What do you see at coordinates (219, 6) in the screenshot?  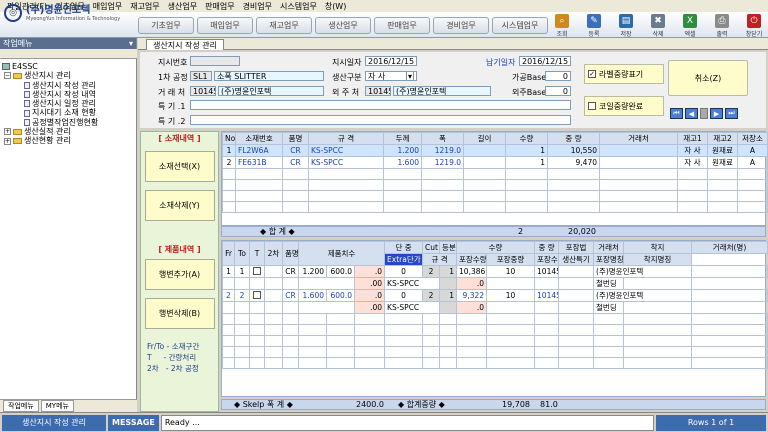 I see `menu-item-5: 판매업무` at bounding box center [219, 6].